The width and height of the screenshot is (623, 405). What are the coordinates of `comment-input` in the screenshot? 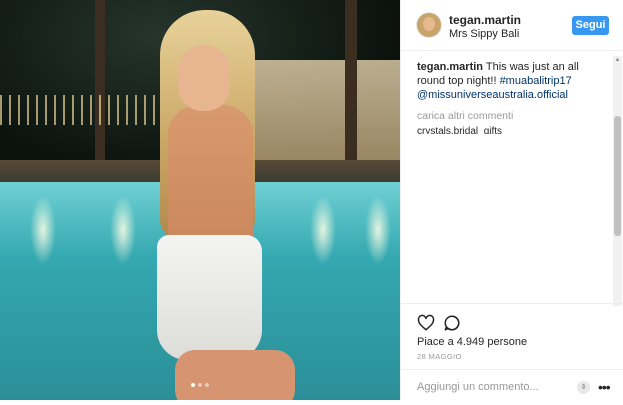 It's located at (492, 387).